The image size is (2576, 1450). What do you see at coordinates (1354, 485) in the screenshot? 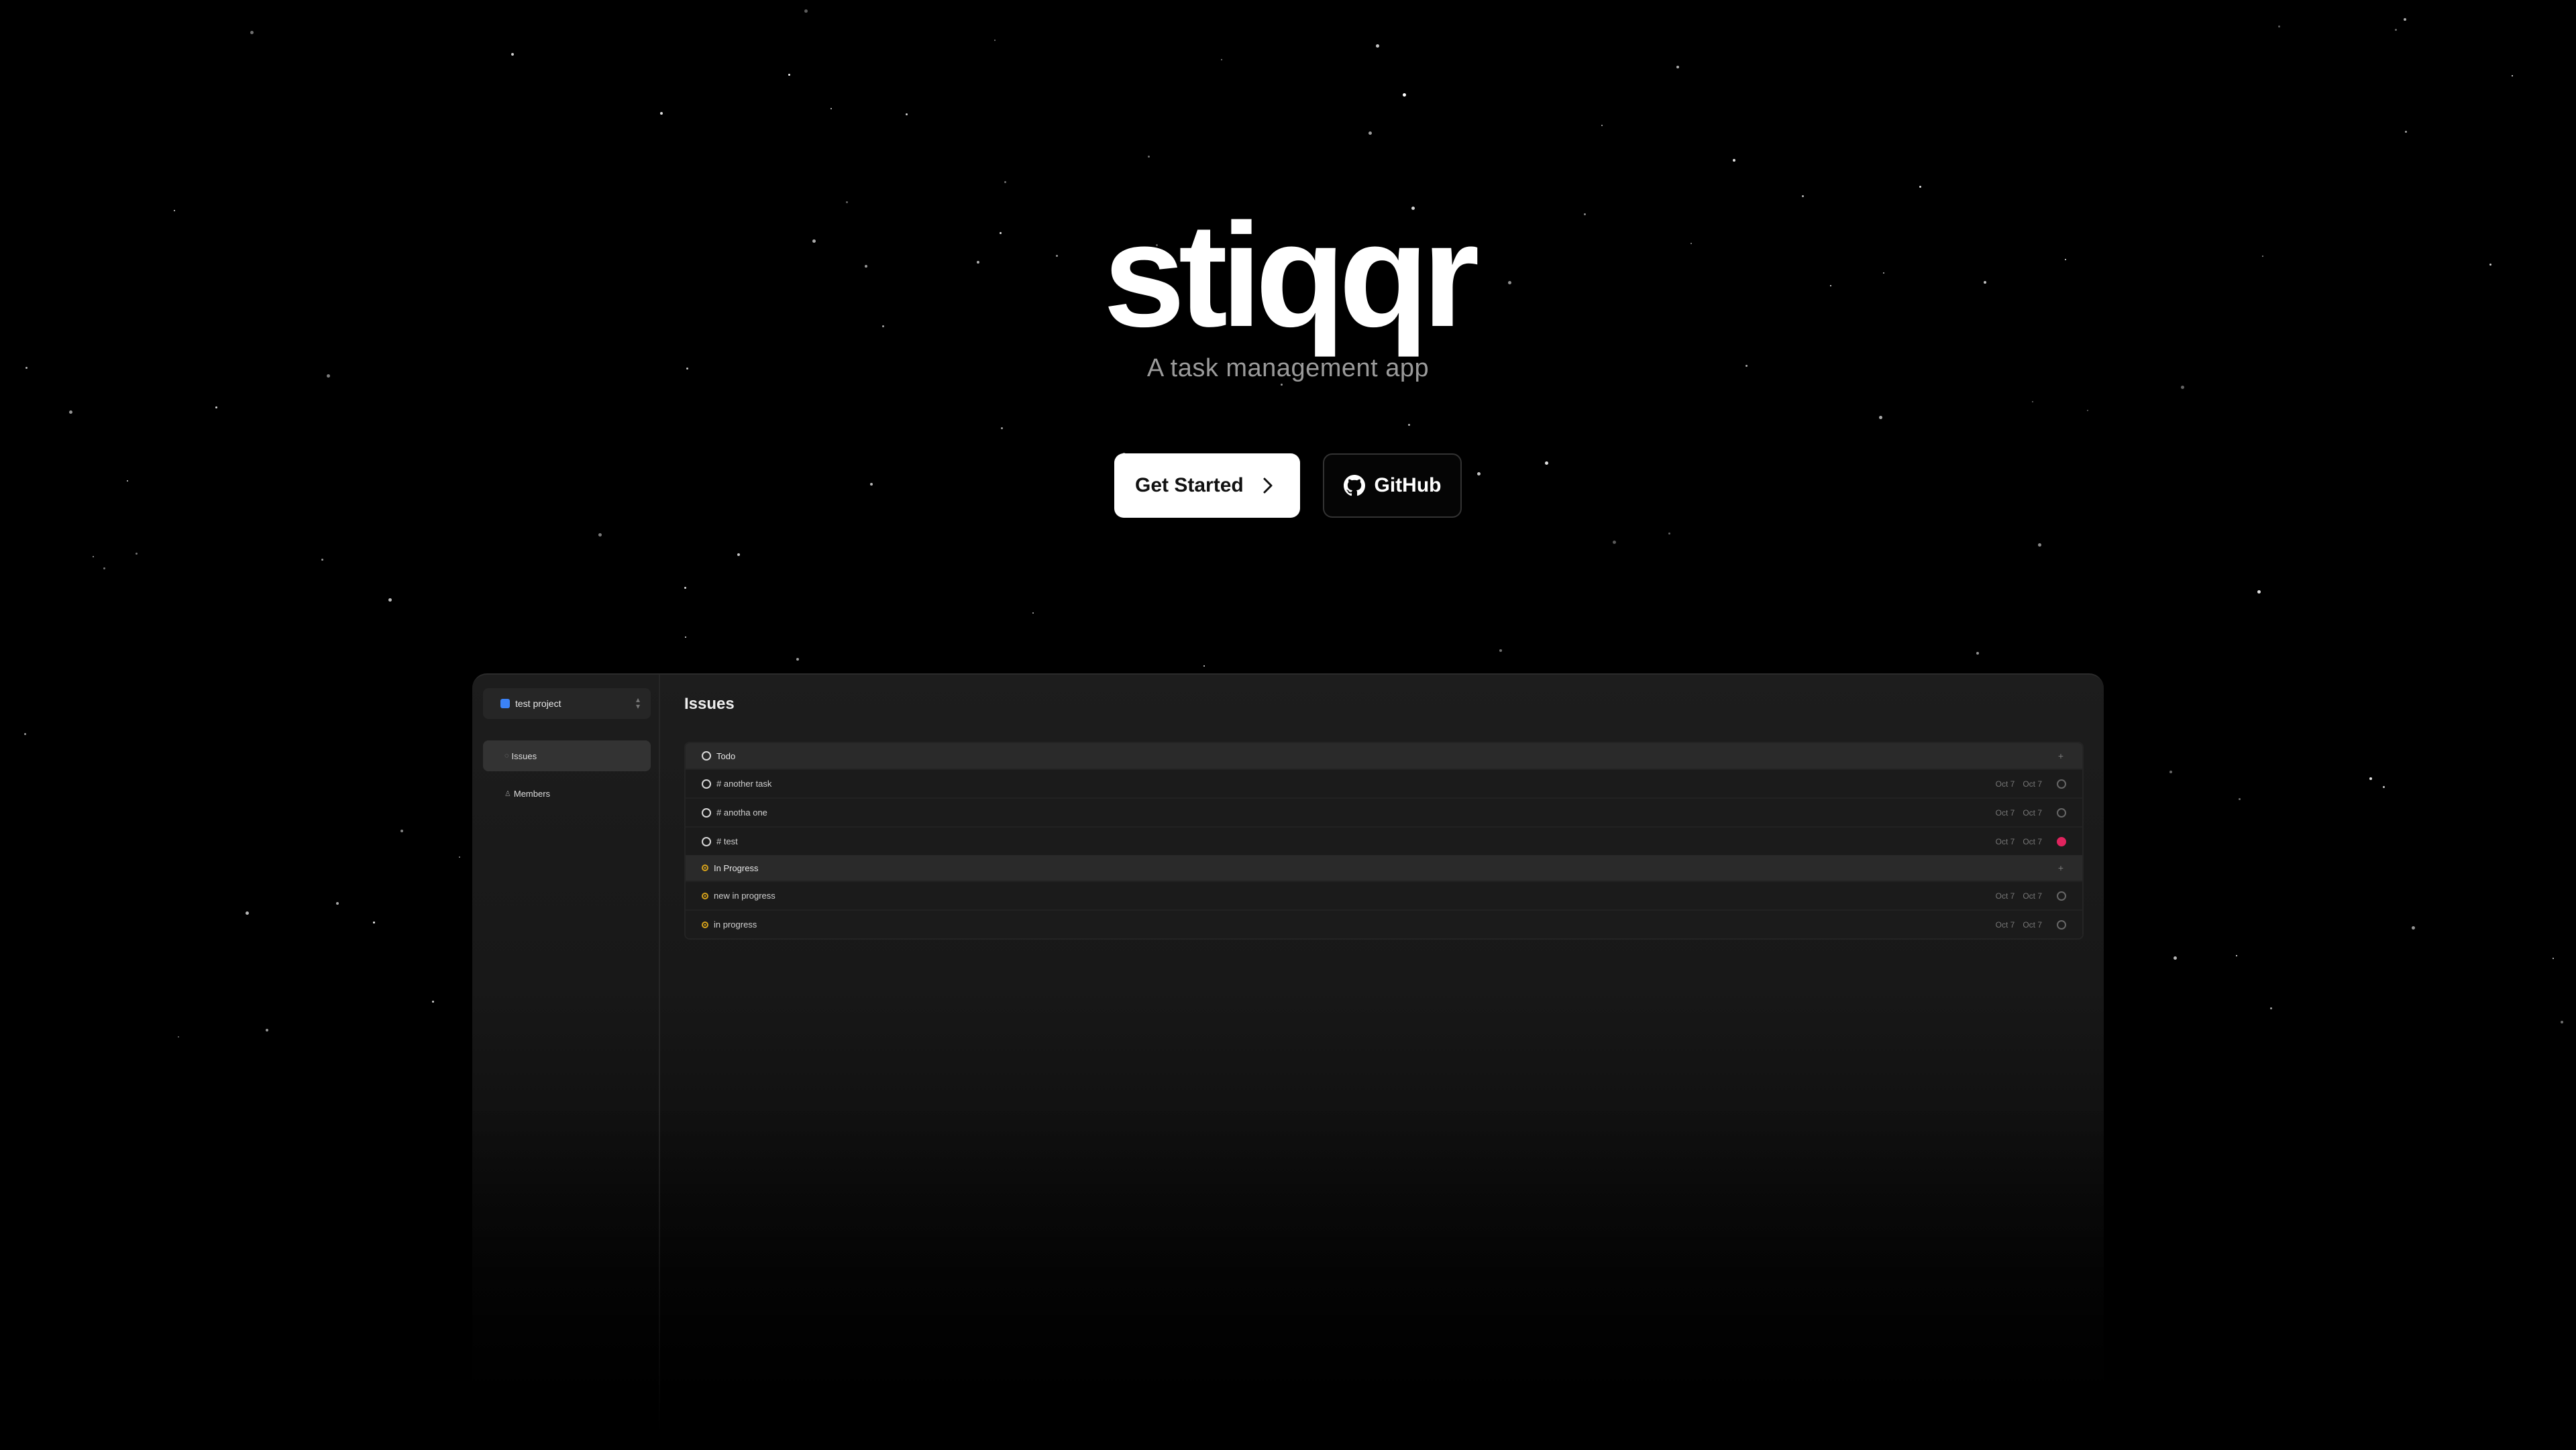
I see `github-icon` at bounding box center [1354, 485].